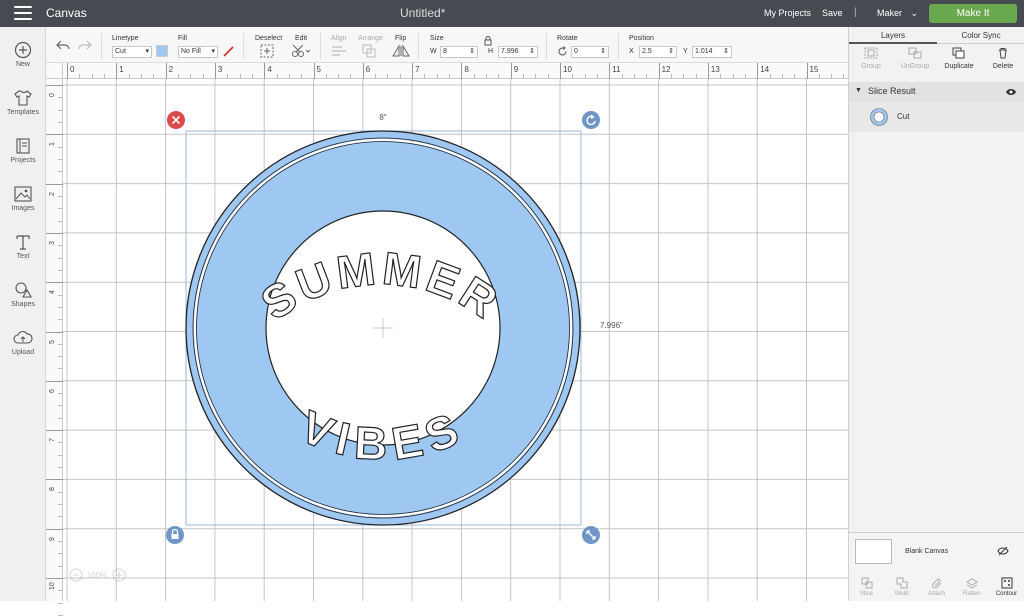 The image size is (1024, 616). I want to click on collapse-triangle-icon: ▼, so click(858, 90).